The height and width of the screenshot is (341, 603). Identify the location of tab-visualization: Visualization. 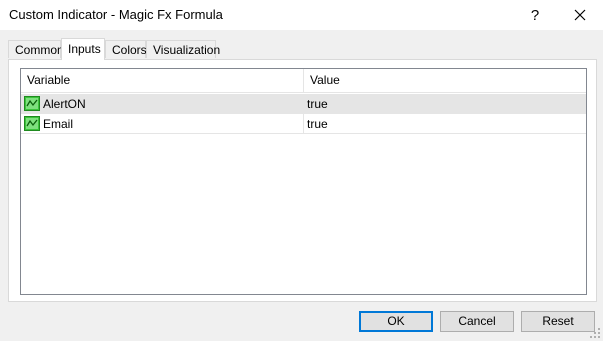
(183, 49).